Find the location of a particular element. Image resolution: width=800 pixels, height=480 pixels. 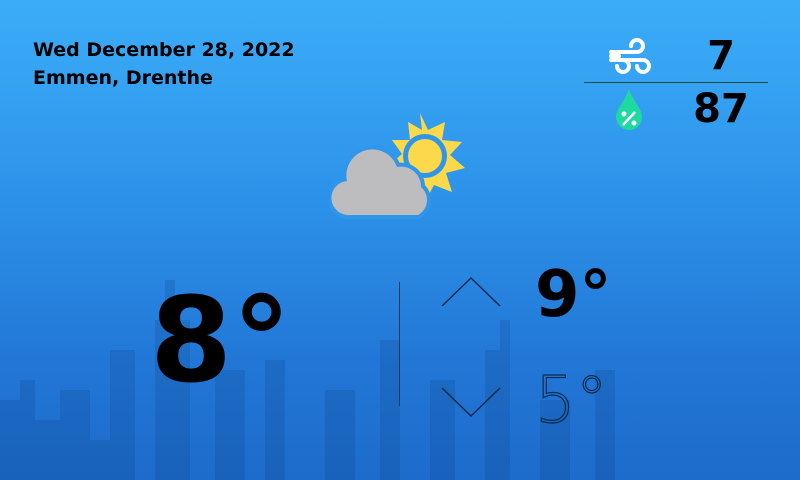

partly-cloudy-icon is located at coordinates (398, 167).